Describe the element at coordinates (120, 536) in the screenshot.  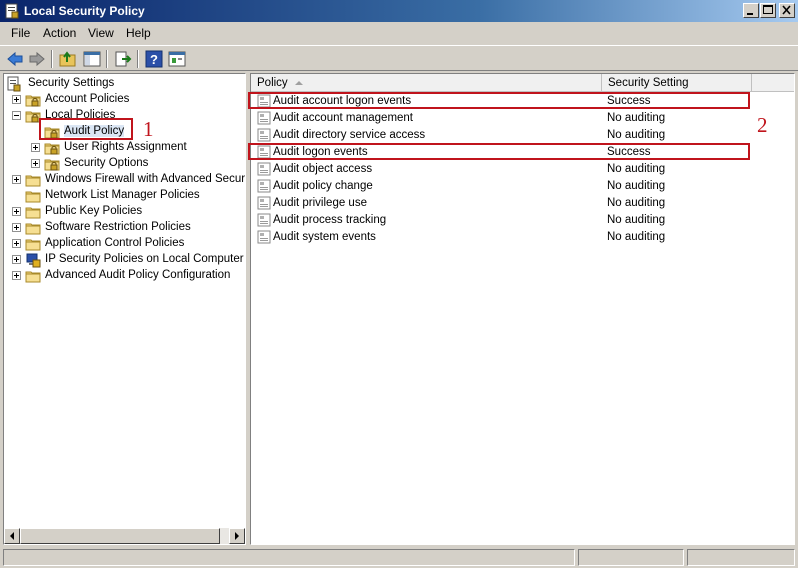
I see `scroll-thumb` at that location.